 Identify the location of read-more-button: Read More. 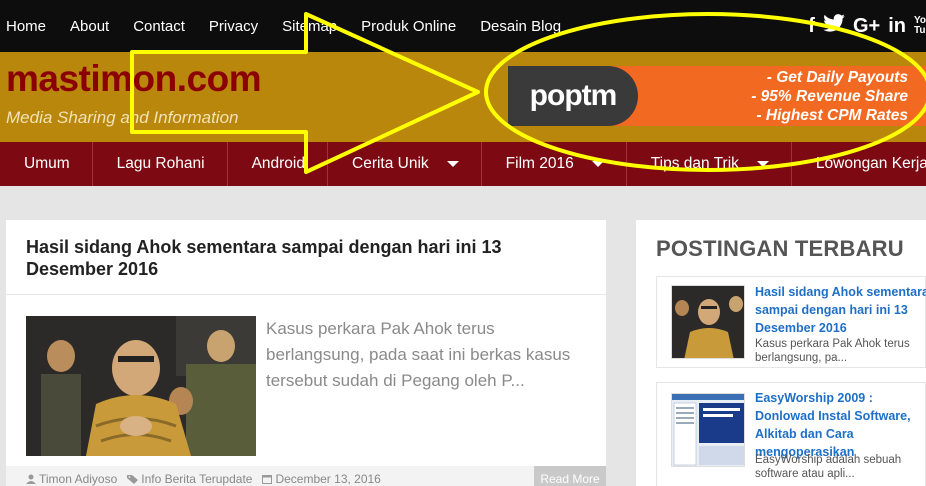
(570, 476).